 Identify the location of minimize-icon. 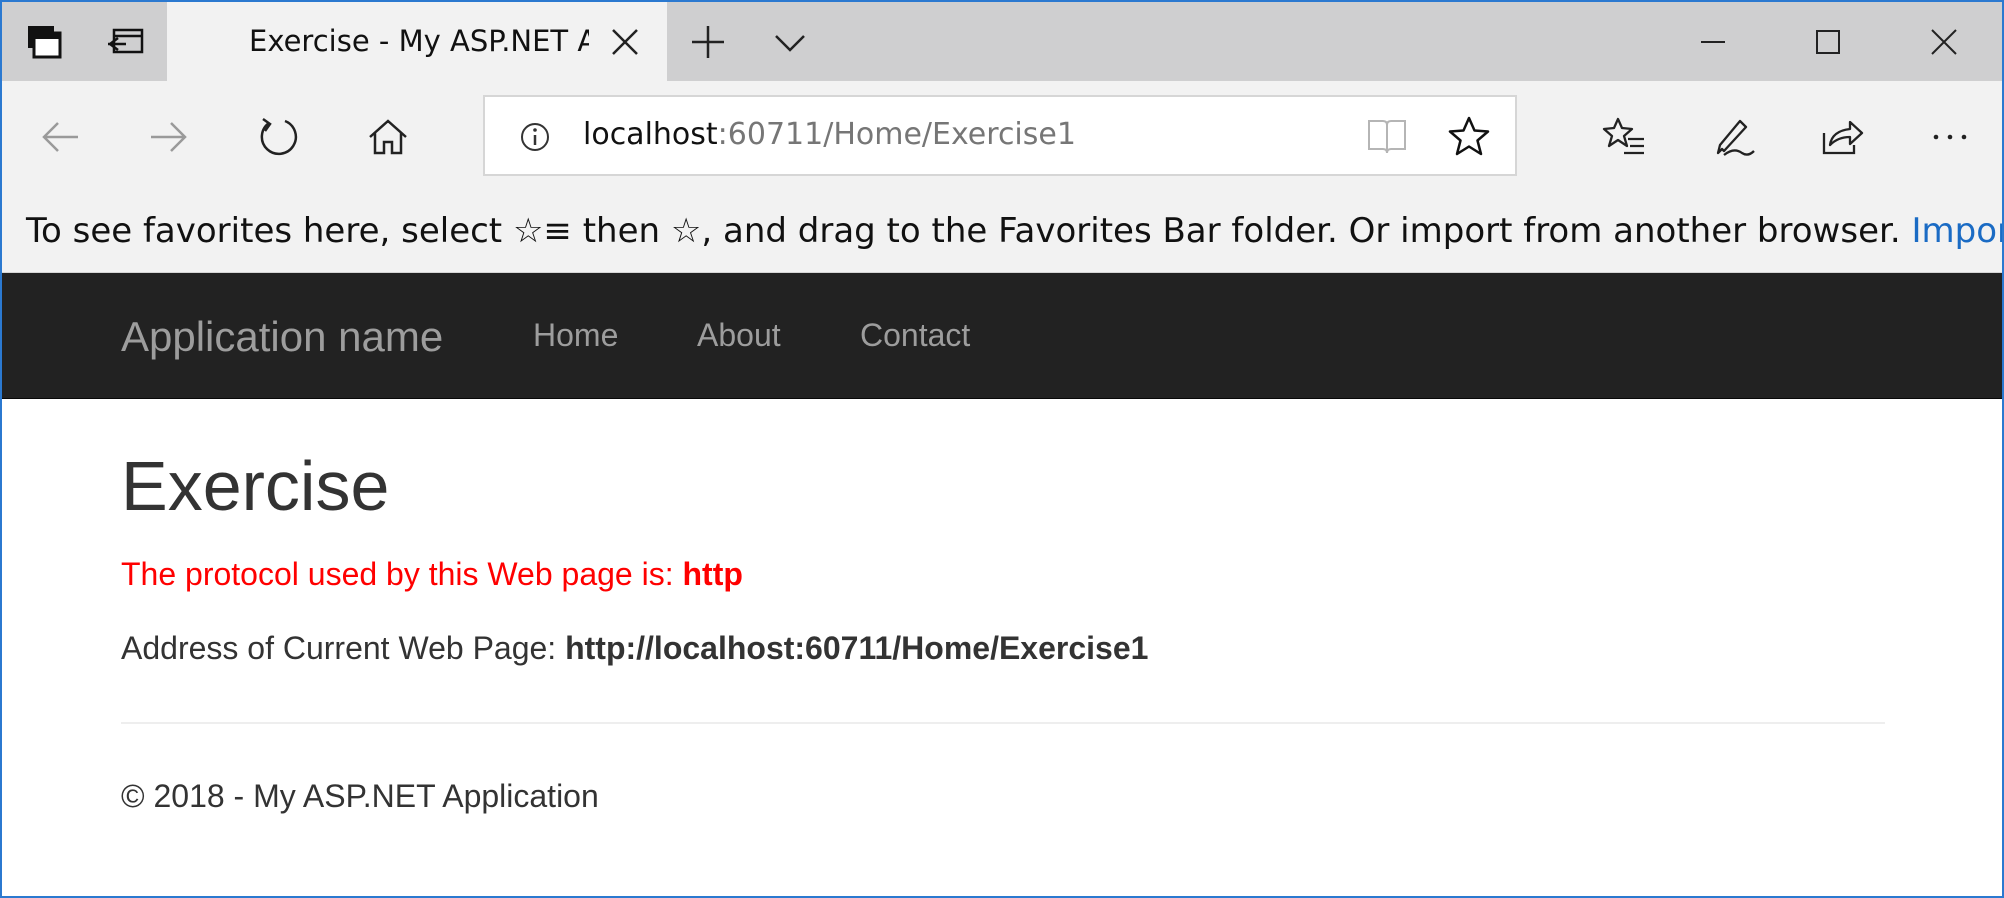
(1713, 42).